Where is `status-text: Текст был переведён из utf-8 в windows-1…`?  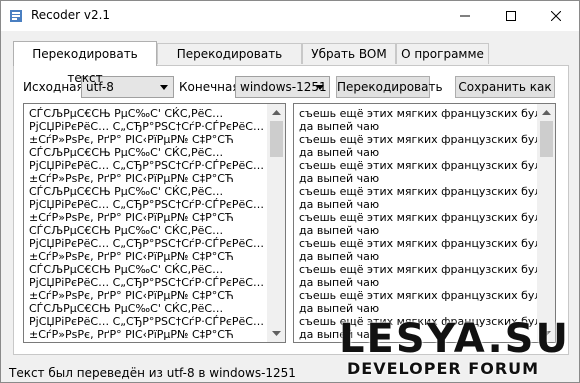 status-text: Текст был переведён из utf-8 в windows-1… is located at coordinates (152, 373).